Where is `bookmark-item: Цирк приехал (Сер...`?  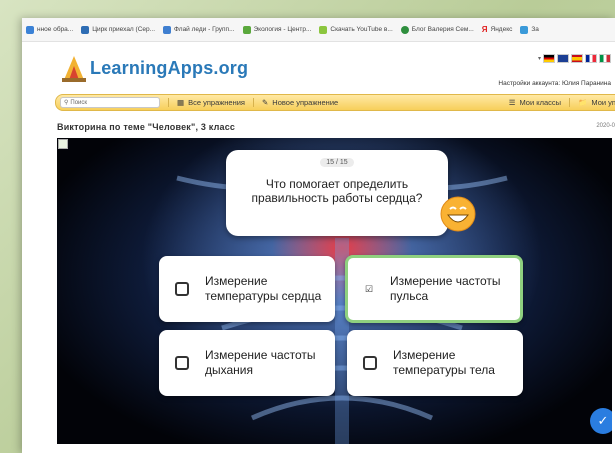 bookmark-item: Цирк приехал (Сер... is located at coordinates (118, 29).